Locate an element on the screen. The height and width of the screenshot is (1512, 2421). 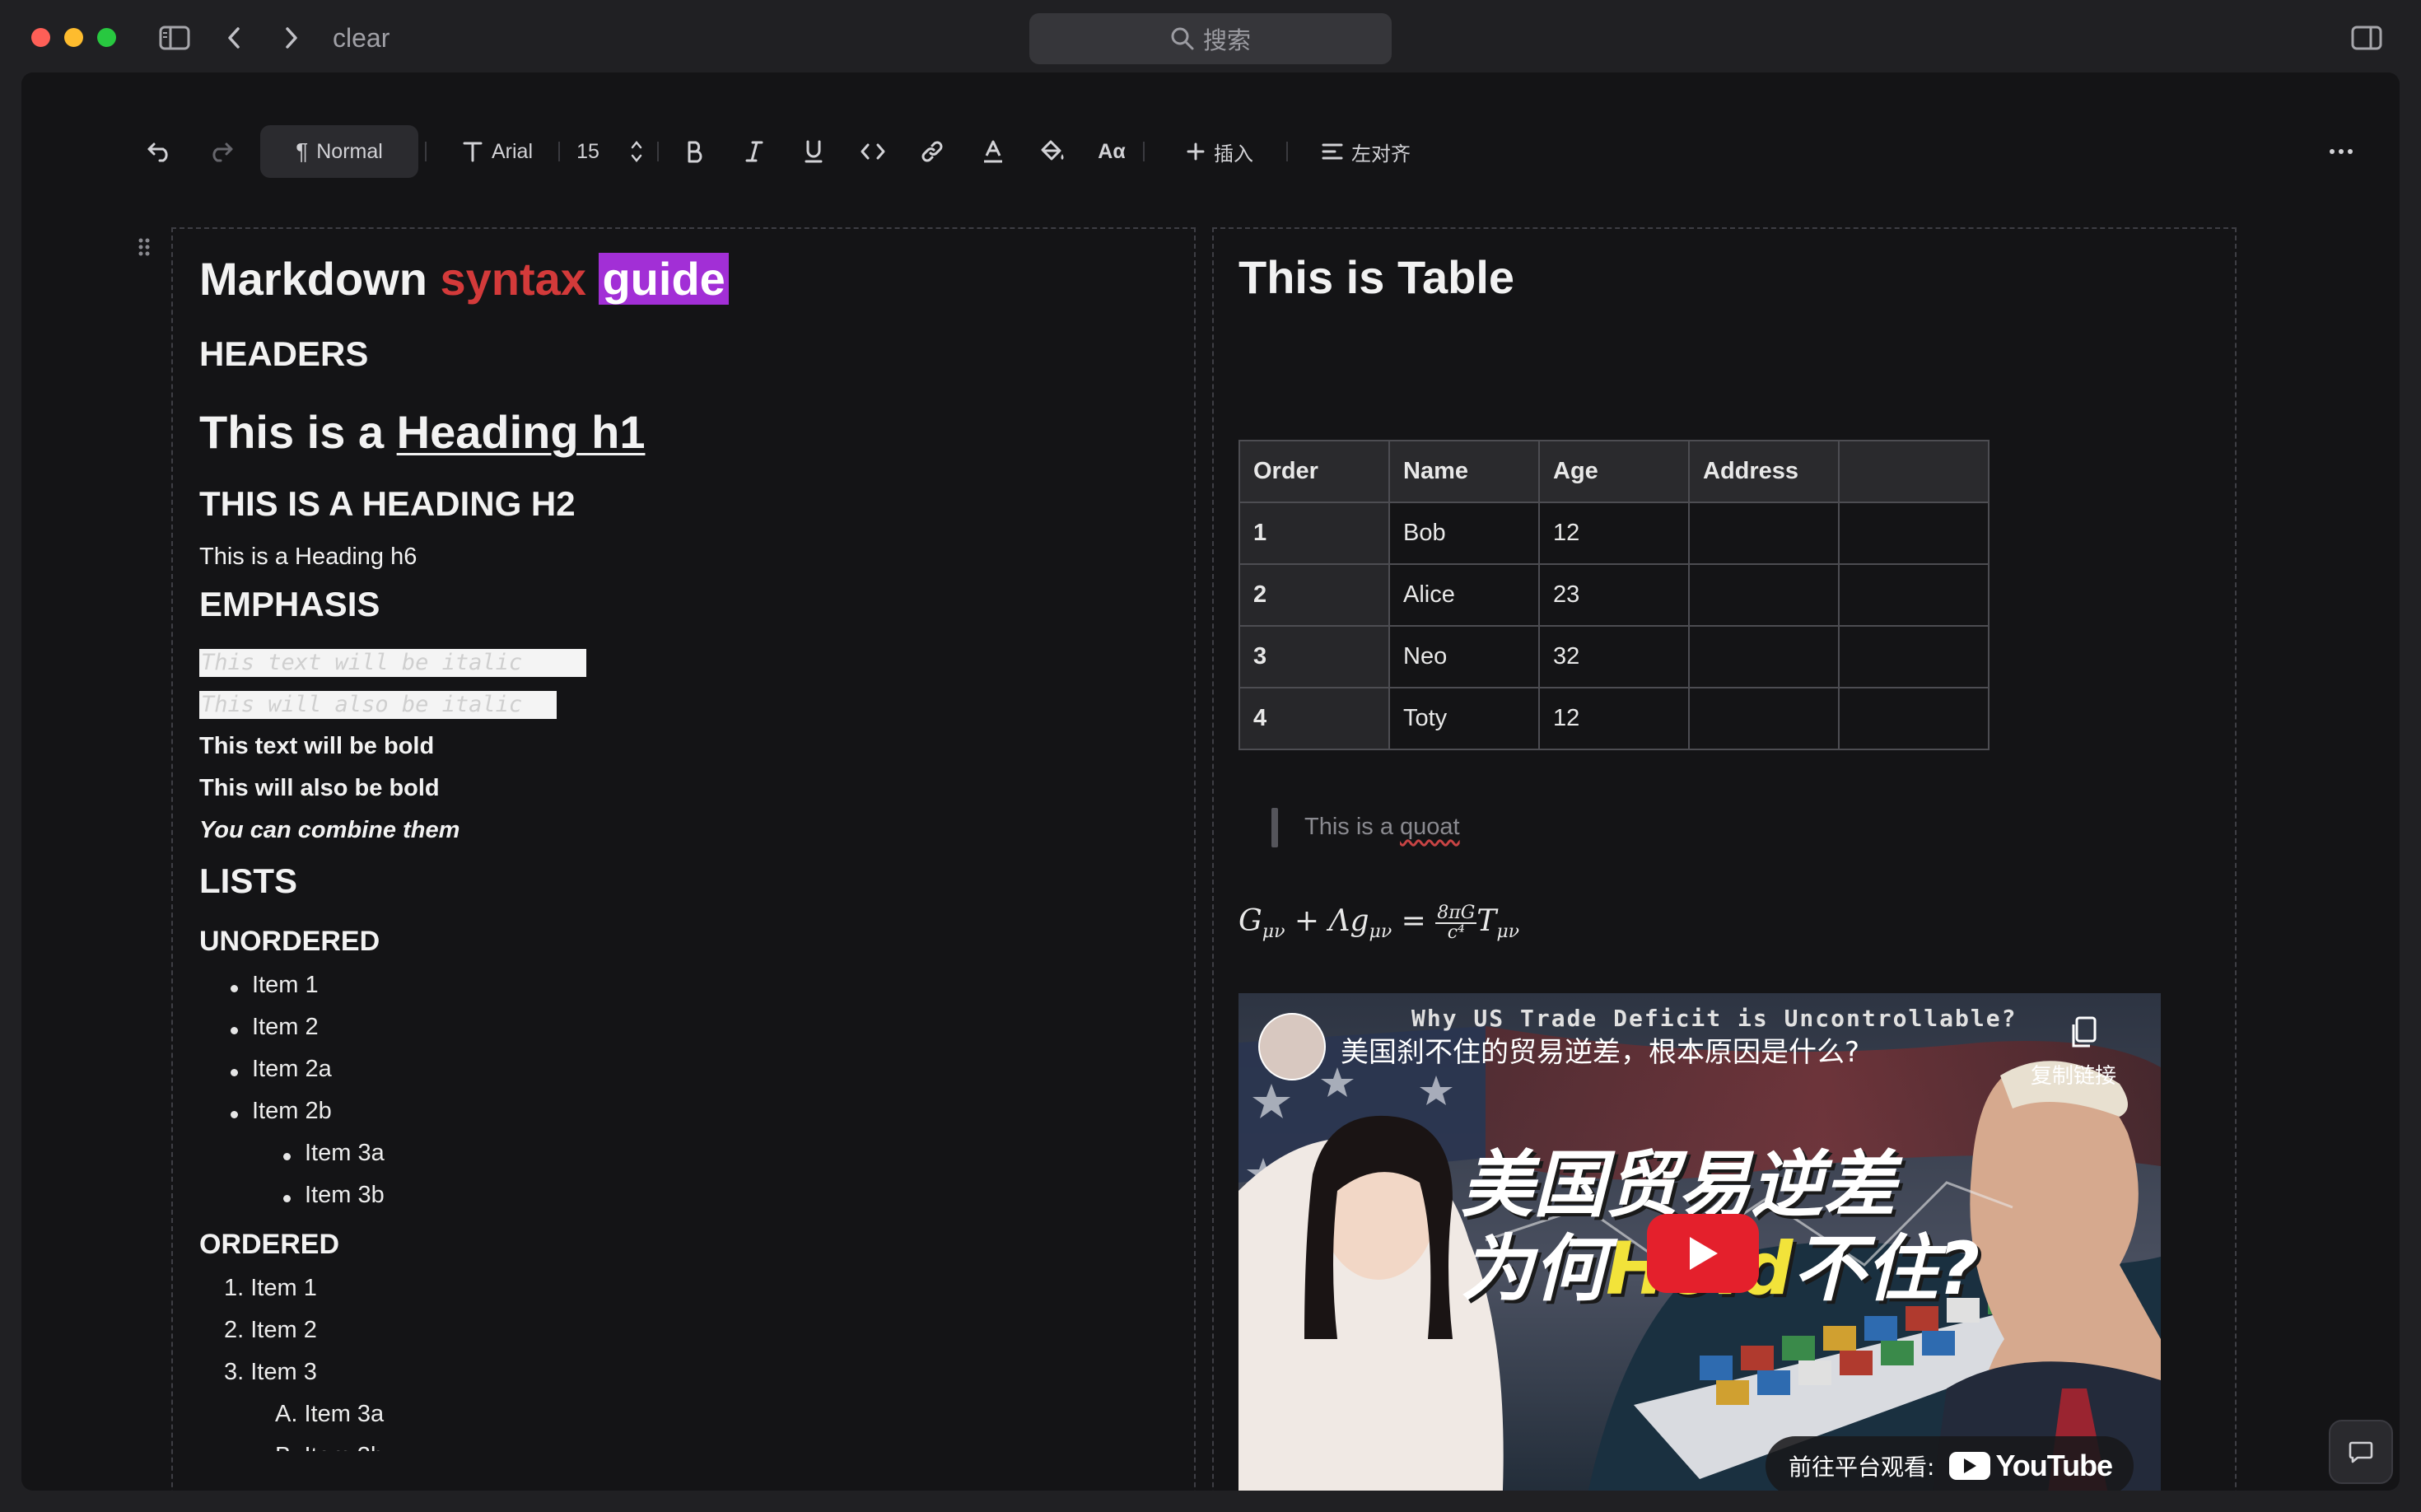
paragraph-style-dropdown: ¶ Normal is located at coordinates (339, 151).